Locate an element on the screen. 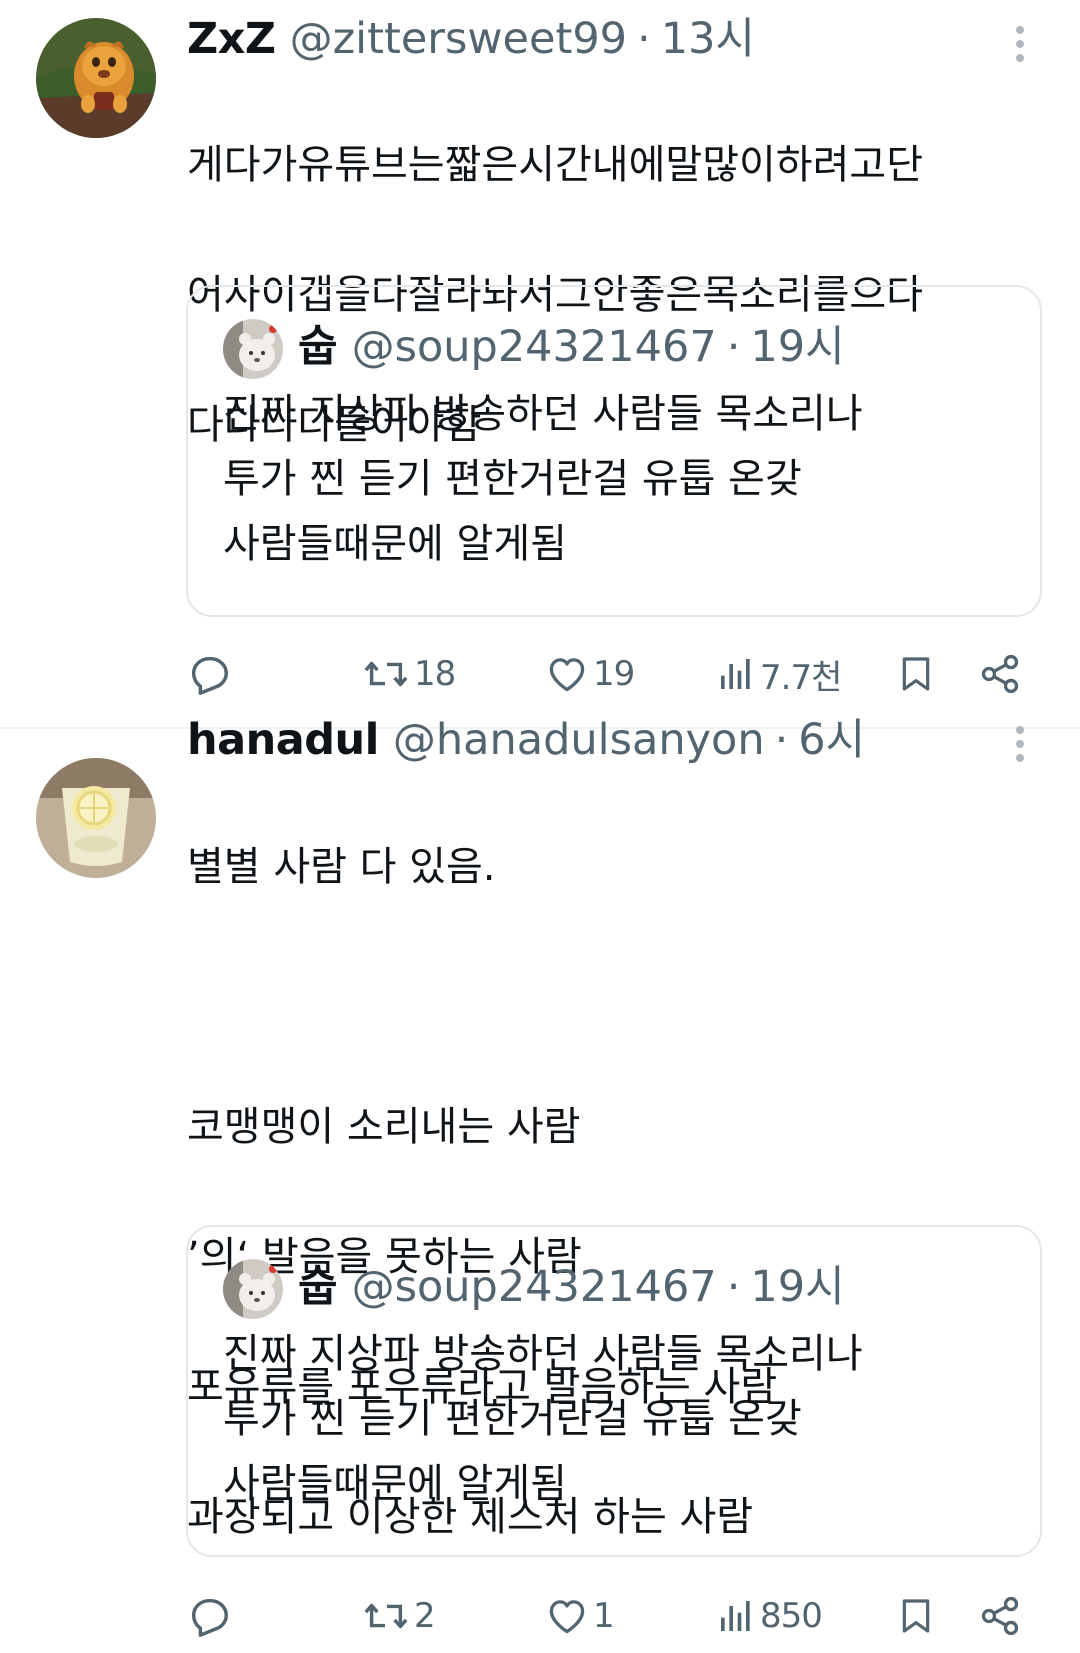 This screenshot has width=1080, height=1653. tweet-header: ZxZ @zittersweet99 · 13시 is located at coordinates (471, 39).